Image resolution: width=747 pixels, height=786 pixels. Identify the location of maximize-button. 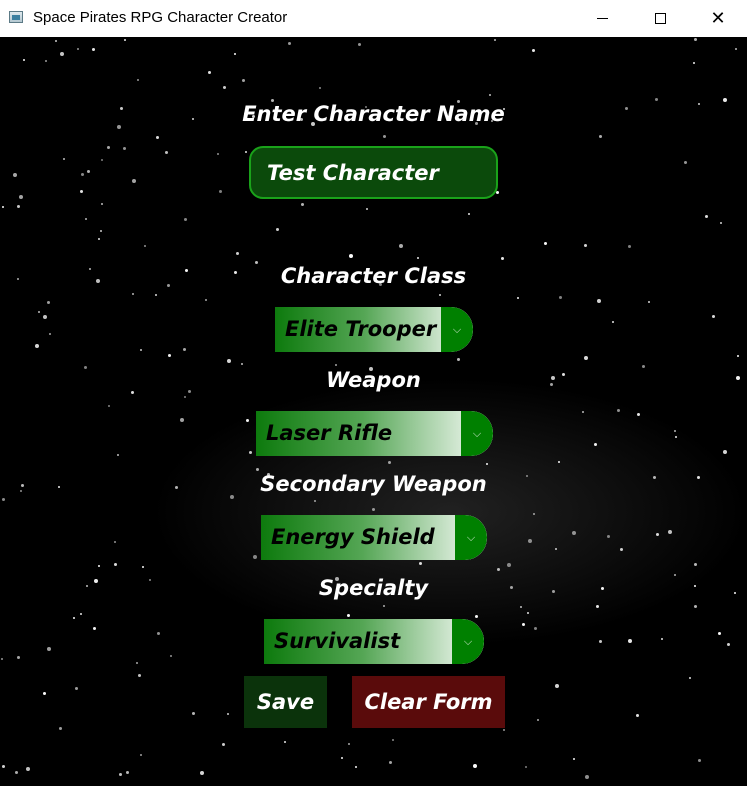
(660, 18).